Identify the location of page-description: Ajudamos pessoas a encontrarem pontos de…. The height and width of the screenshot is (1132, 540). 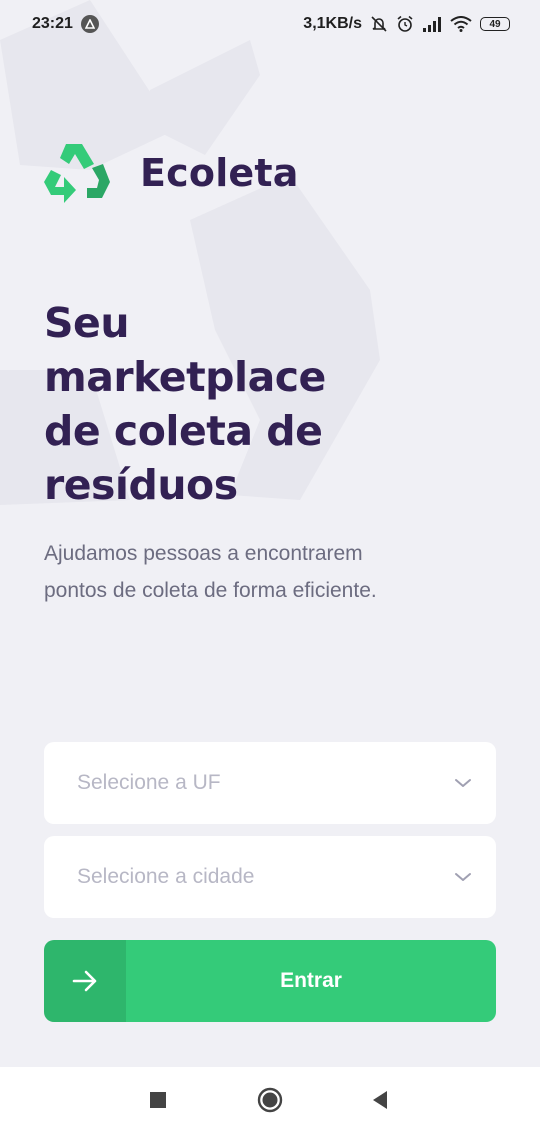
(210, 572).